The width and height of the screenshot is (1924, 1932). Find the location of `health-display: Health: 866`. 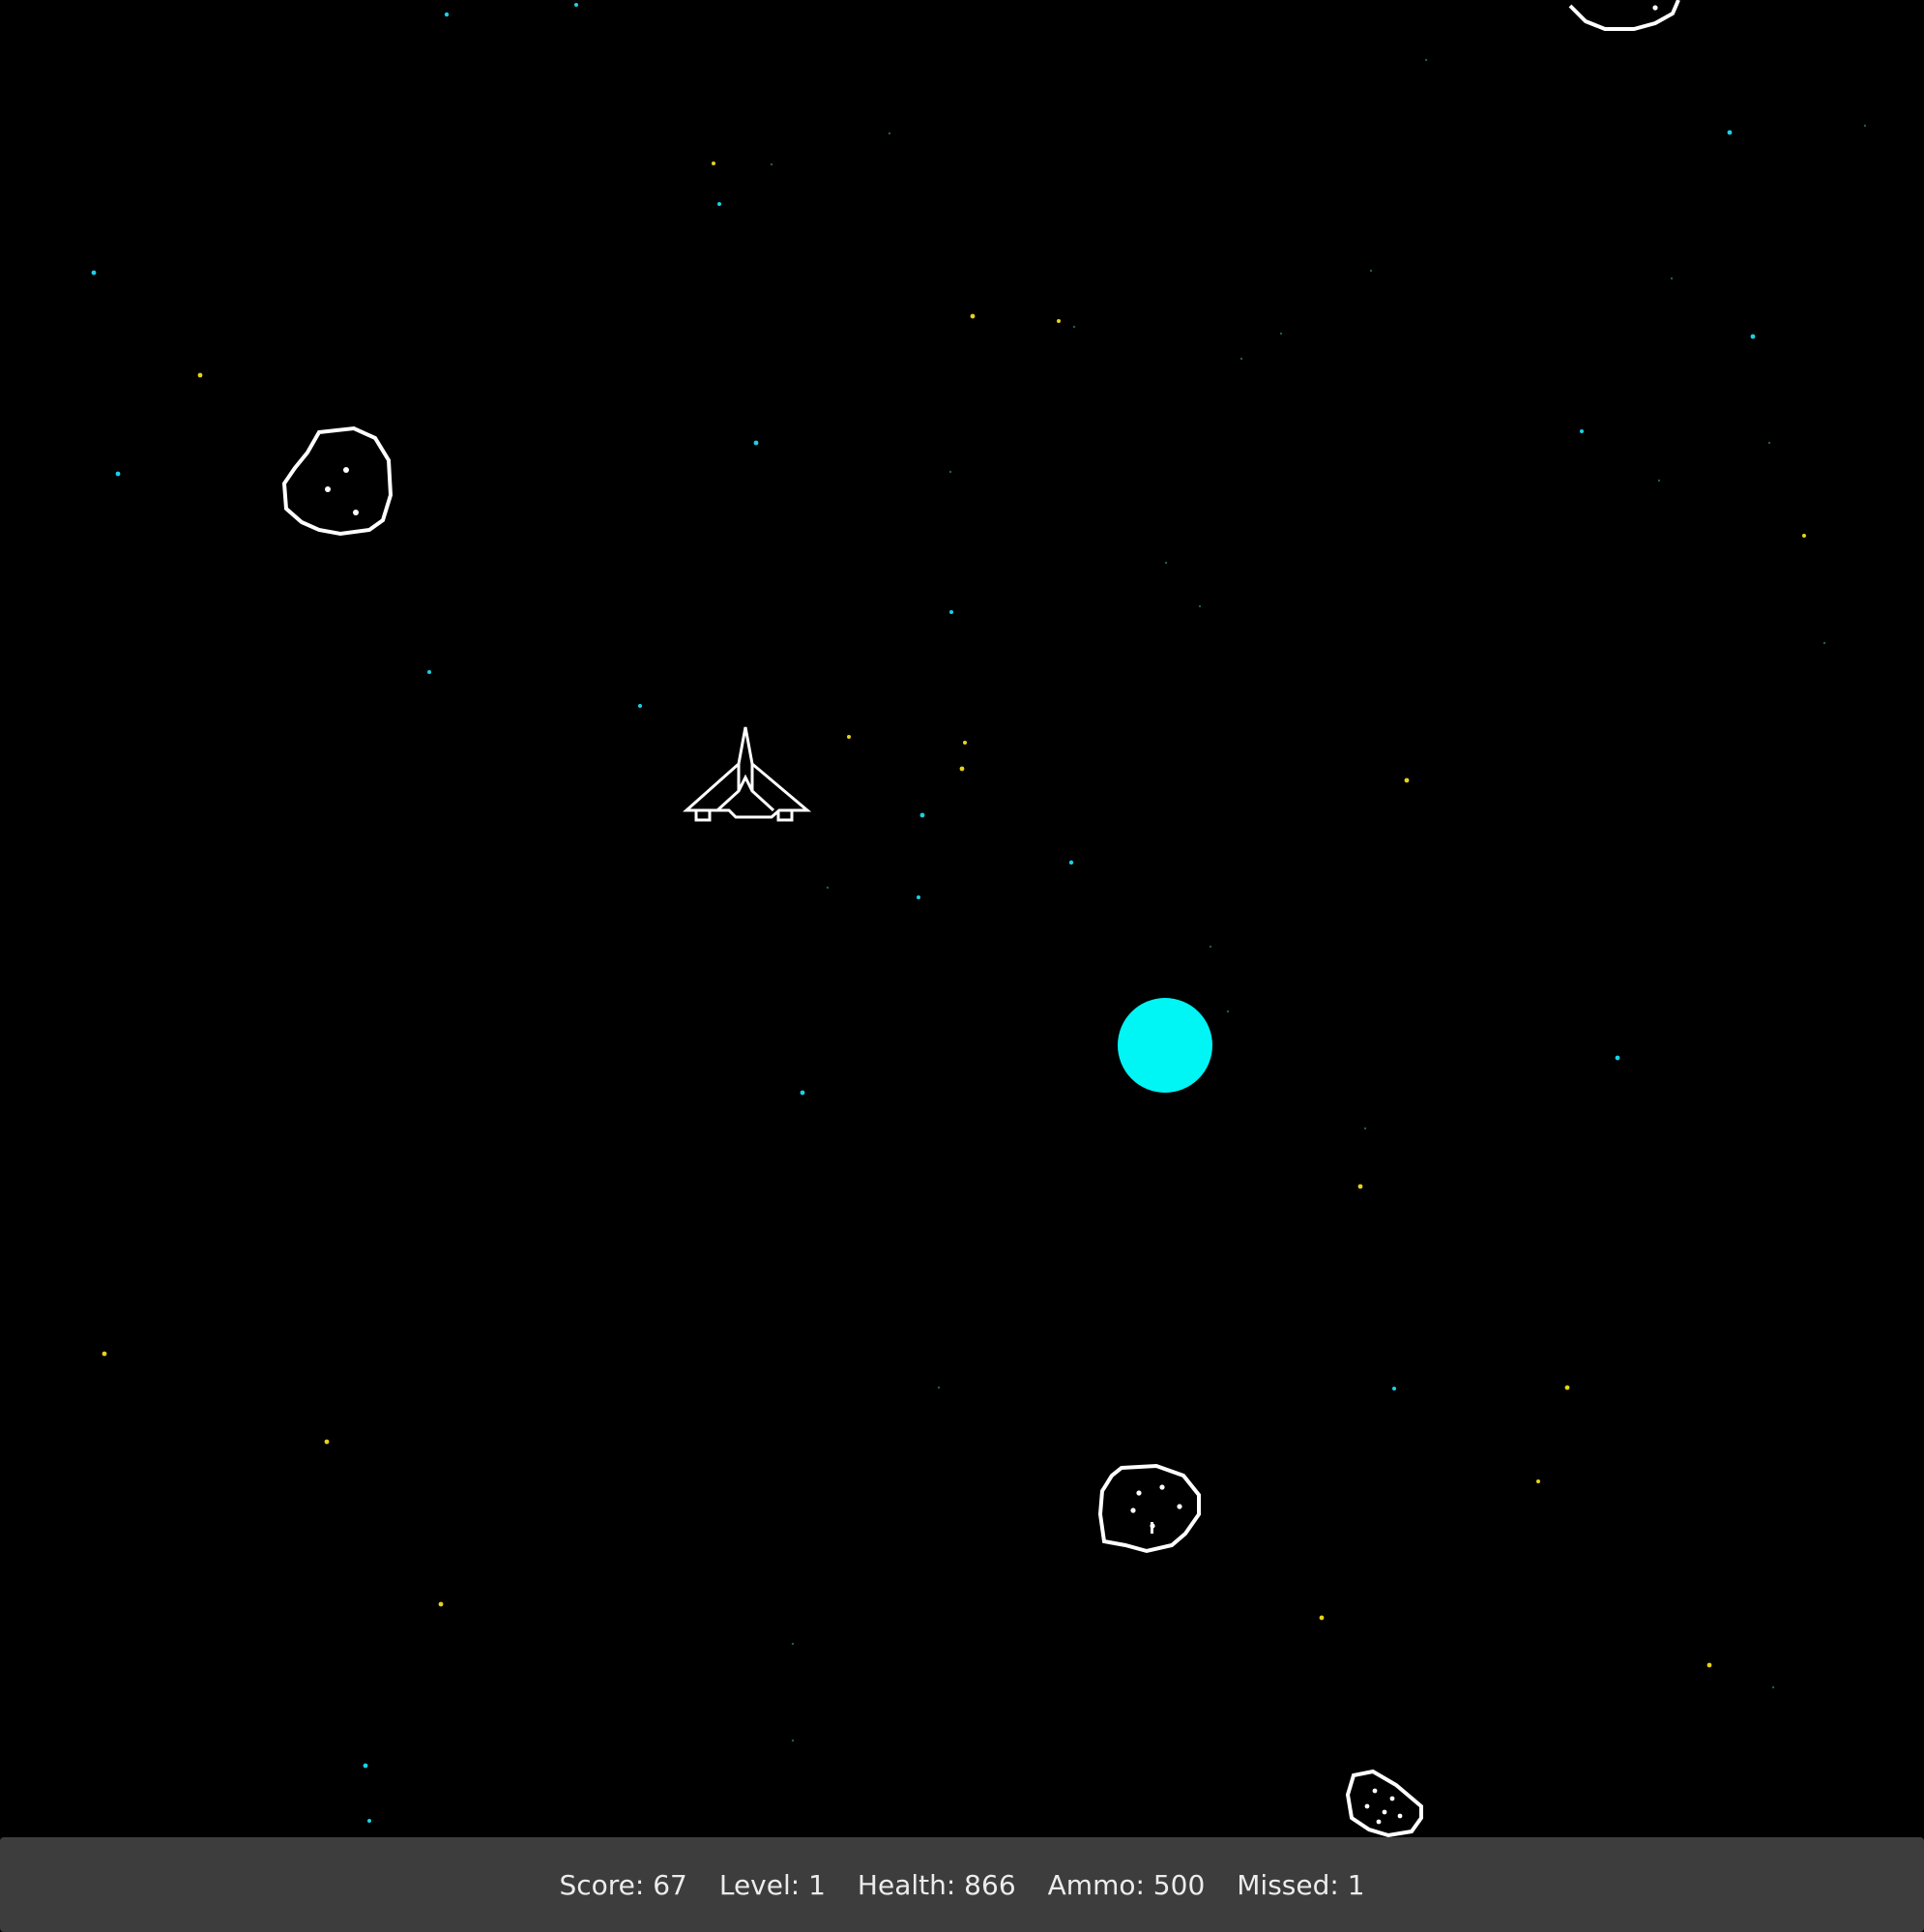

health-display: Health: 866 is located at coordinates (936, 1884).